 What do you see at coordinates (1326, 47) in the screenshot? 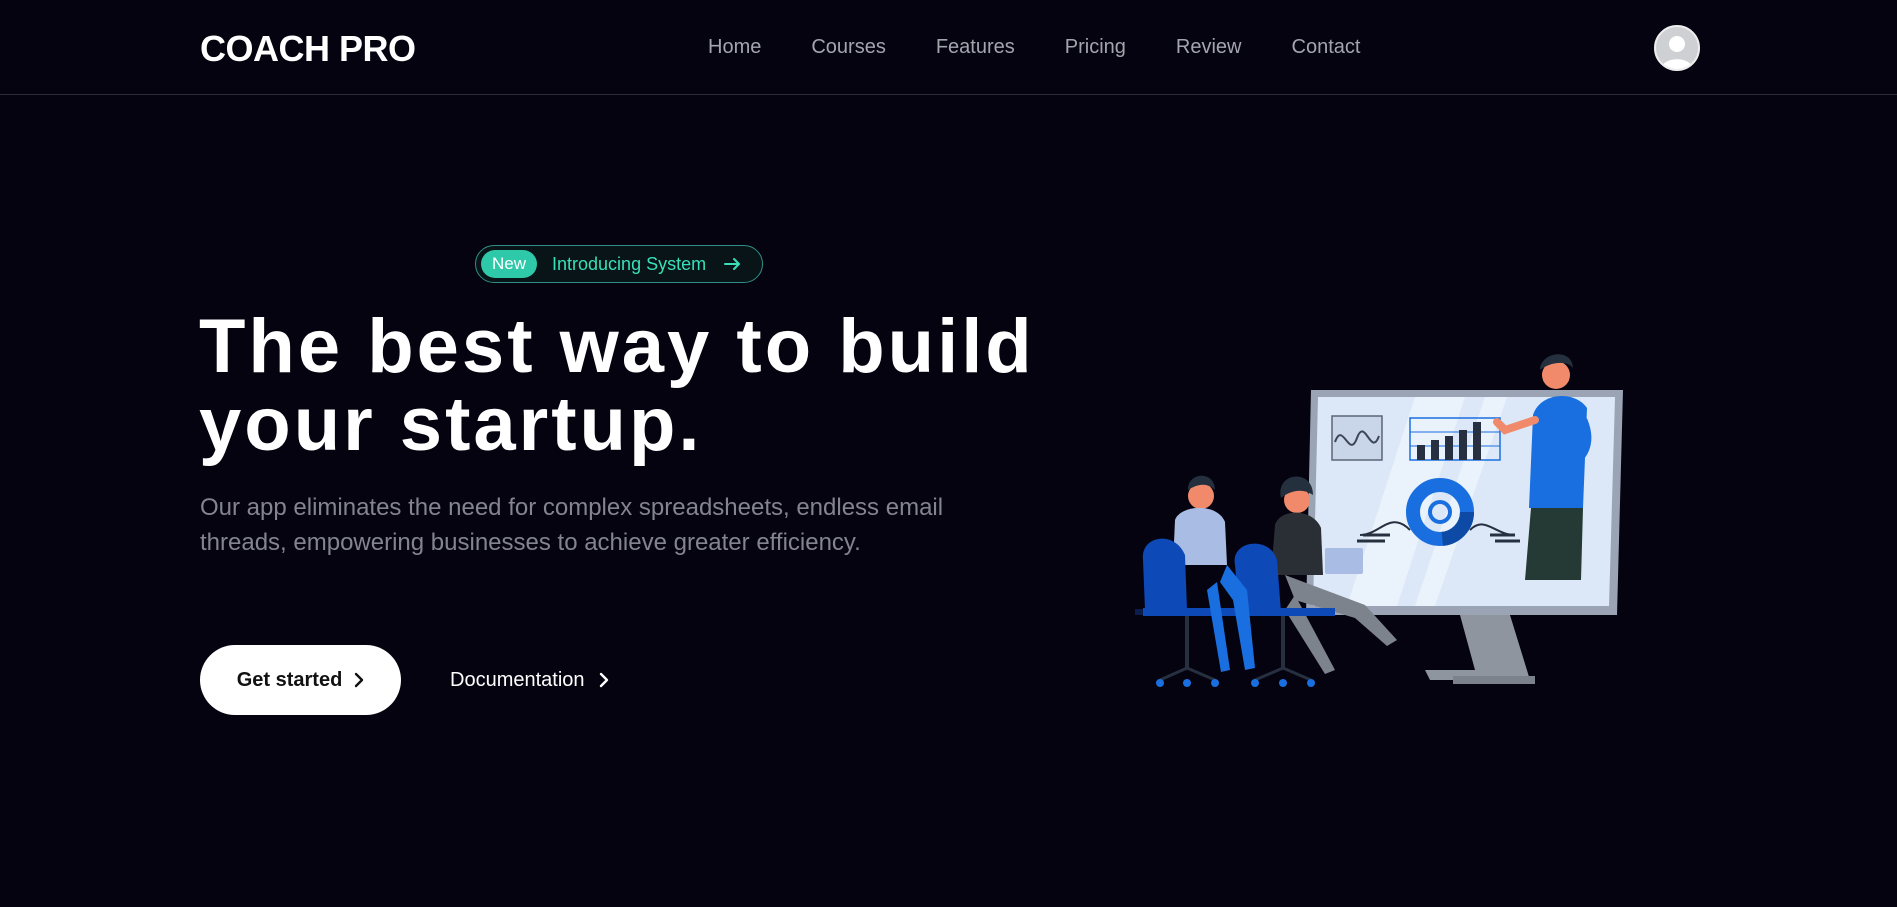
I see `nav-contact: Contact` at bounding box center [1326, 47].